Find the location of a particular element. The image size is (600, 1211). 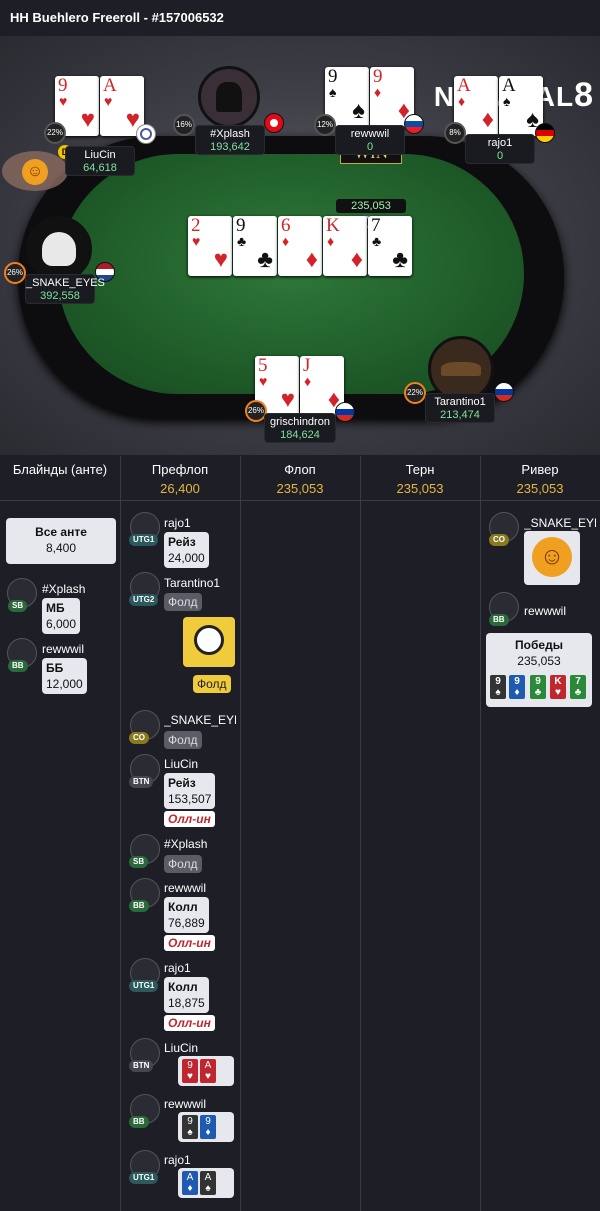

board-card: K ♦ ♦ is located at coordinates (345, 246).